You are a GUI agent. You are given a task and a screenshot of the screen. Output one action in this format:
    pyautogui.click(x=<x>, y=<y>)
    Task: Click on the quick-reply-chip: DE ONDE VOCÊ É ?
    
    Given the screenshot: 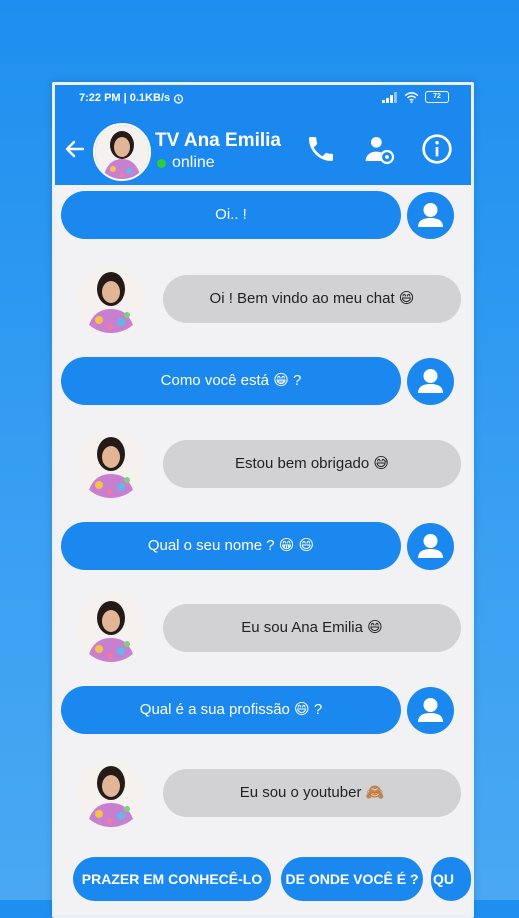 What is the action you would take?
    pyautogui.click(x=352, y=879)
    